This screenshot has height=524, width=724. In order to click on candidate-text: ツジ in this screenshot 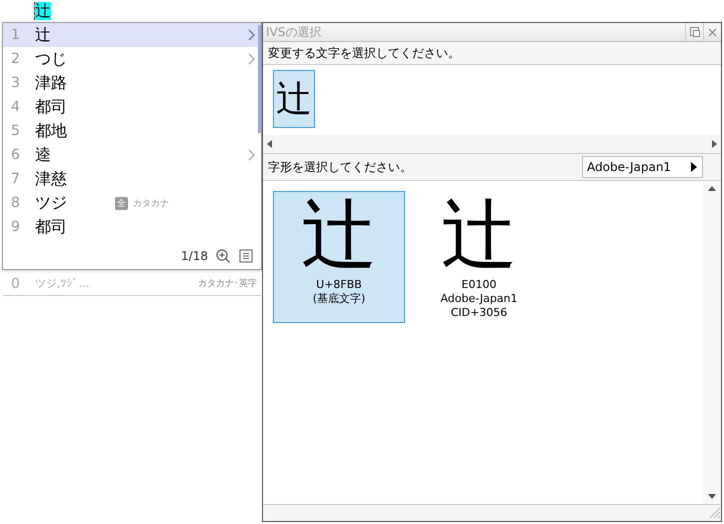, I will do `click(51, 203)`.